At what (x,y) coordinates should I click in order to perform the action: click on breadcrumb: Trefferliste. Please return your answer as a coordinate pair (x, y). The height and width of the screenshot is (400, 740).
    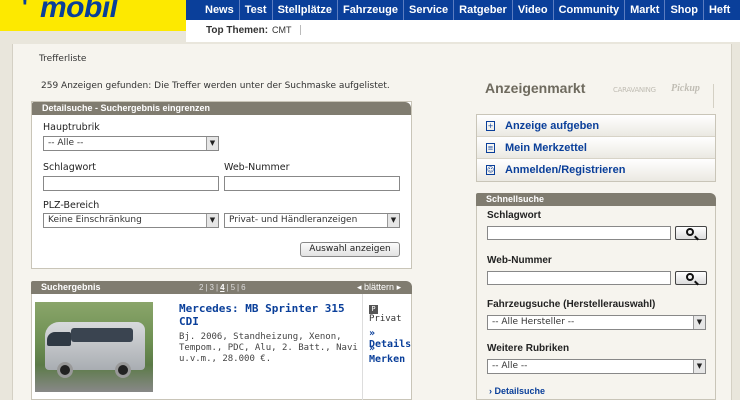
    Looking at the image, I should click on (63, 59).